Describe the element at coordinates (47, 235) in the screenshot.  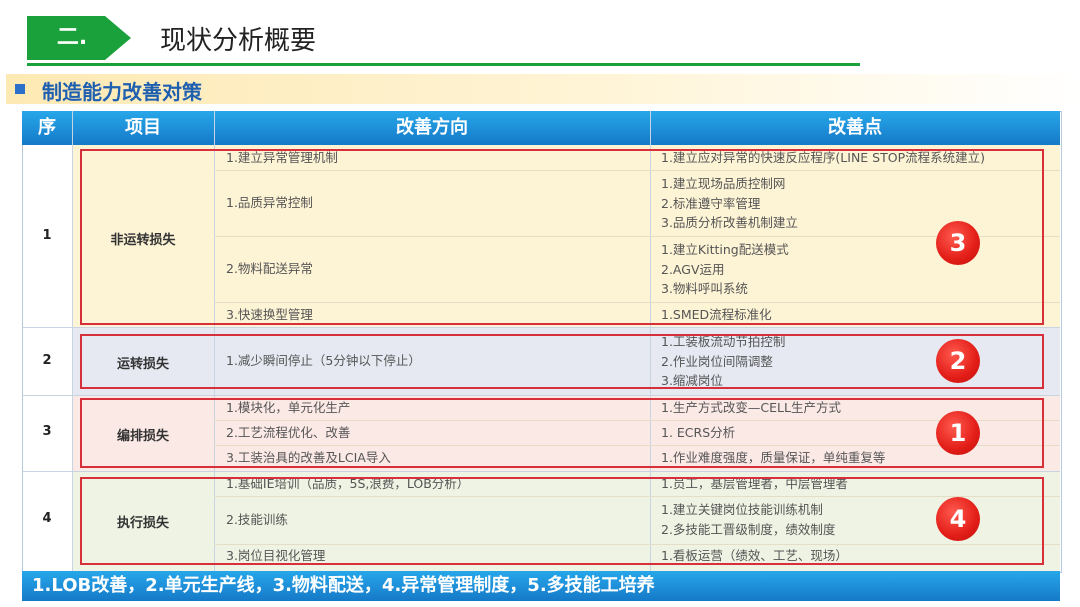
I see `row-seq: 1` at that location.